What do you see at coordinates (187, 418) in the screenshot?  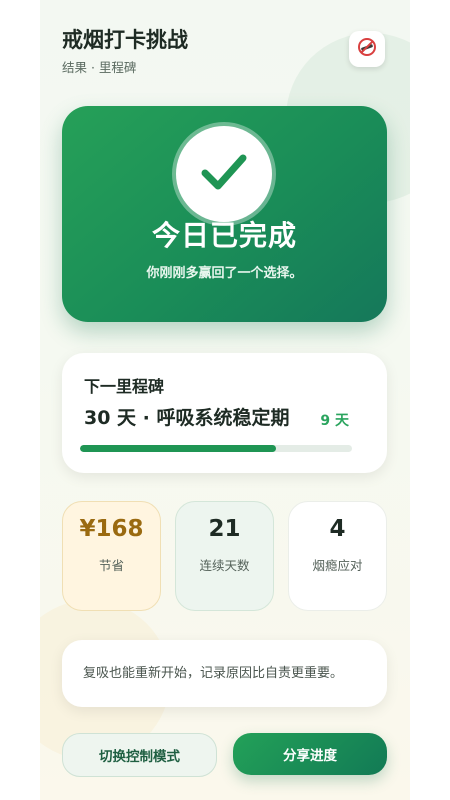 I see `milestone-name: 30 天 · 呼吸系统稳定期` at bounding box center [187, 418].